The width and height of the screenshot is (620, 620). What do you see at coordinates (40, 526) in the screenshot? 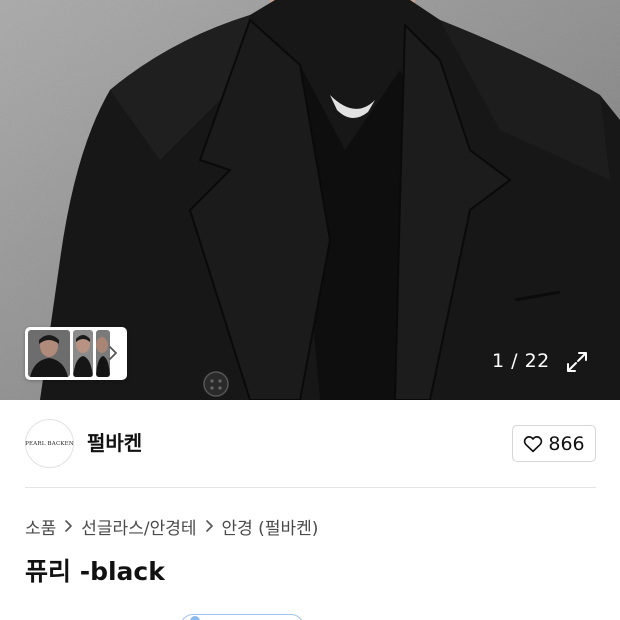
I see `breadcrumb-item-category: 소품` at bounding box center [40, 526].